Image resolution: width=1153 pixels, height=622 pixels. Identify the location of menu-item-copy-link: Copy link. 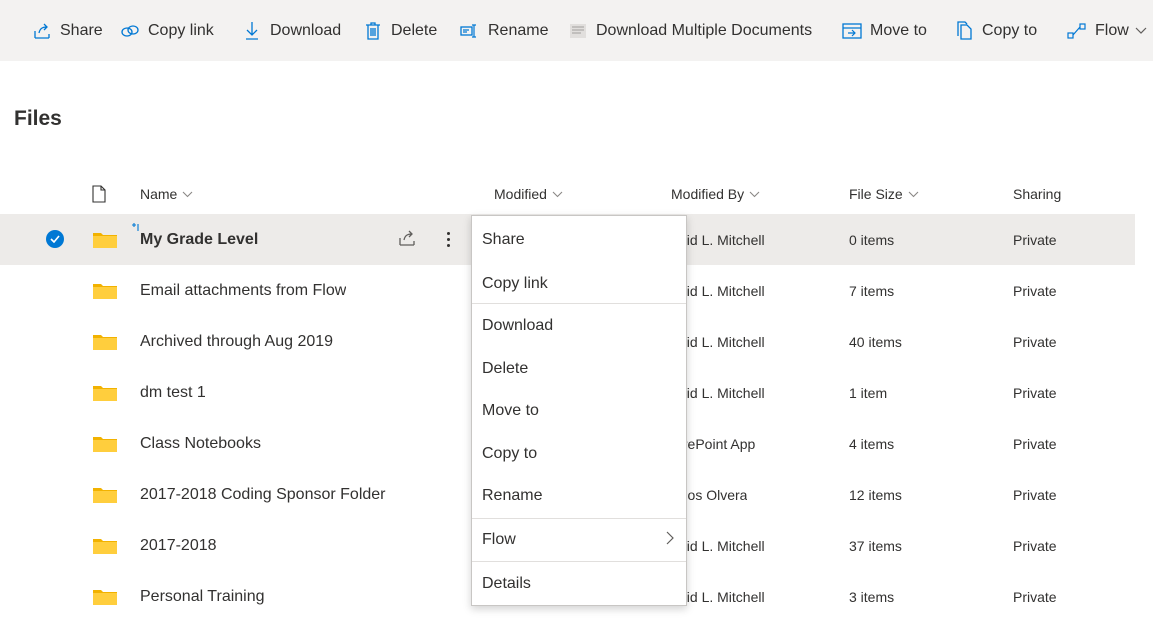
(579, 284).